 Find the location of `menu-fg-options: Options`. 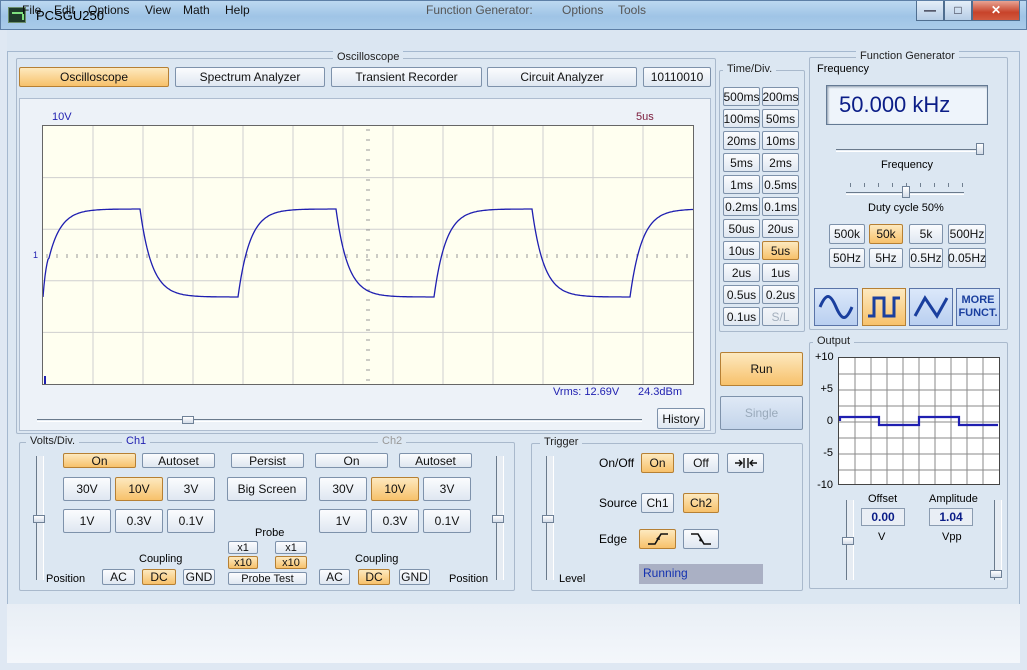

menu-fg-options: Options is located at coordinates (582, 10).